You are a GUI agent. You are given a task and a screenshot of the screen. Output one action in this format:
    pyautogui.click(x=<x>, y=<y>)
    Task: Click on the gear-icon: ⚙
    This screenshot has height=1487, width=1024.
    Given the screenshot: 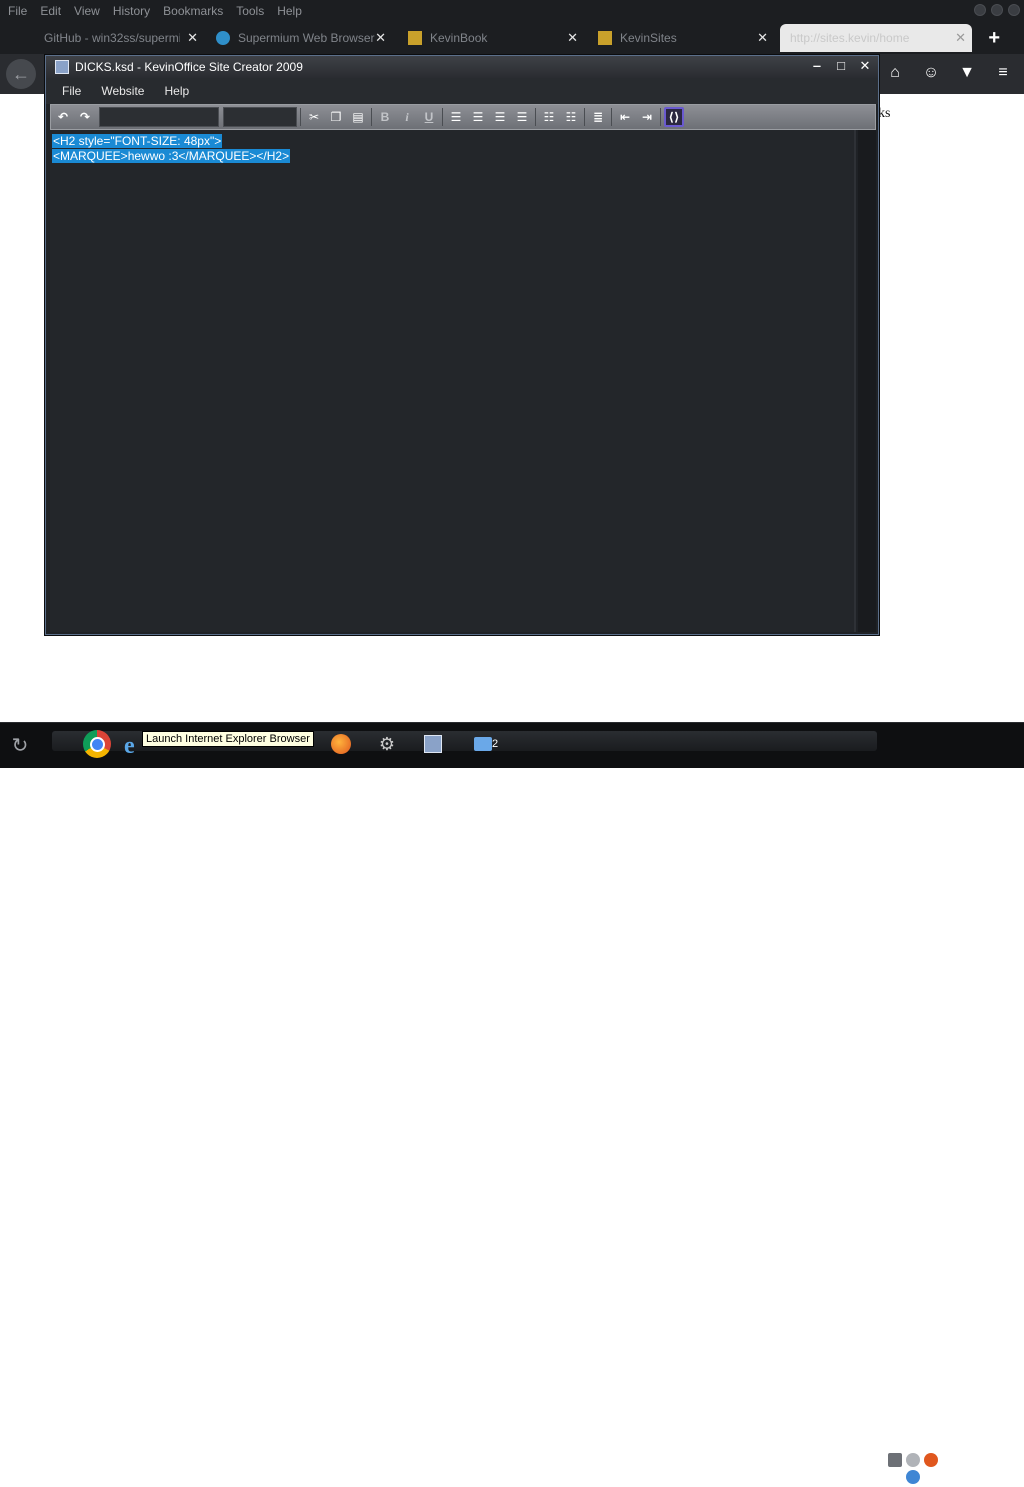 What is the action you would take?
    pyautogui.click(x=387, y=743)
    